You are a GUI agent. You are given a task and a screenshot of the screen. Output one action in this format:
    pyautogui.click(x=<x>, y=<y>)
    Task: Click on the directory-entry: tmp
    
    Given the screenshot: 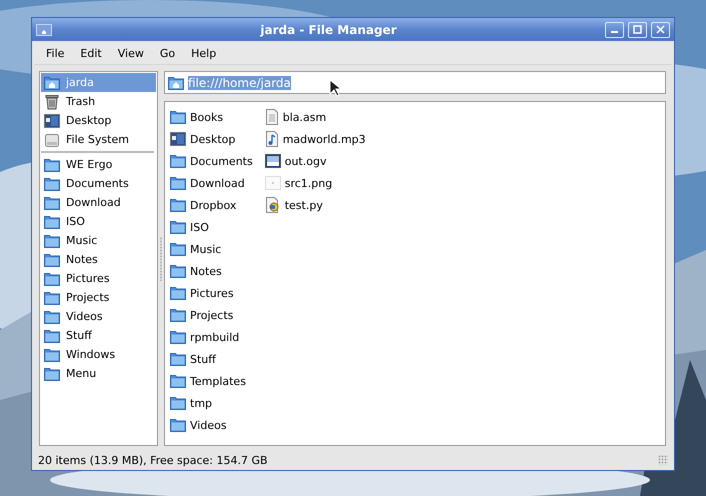 What is the action you would take?
    pyautogui.click(x=211, y=403)
    